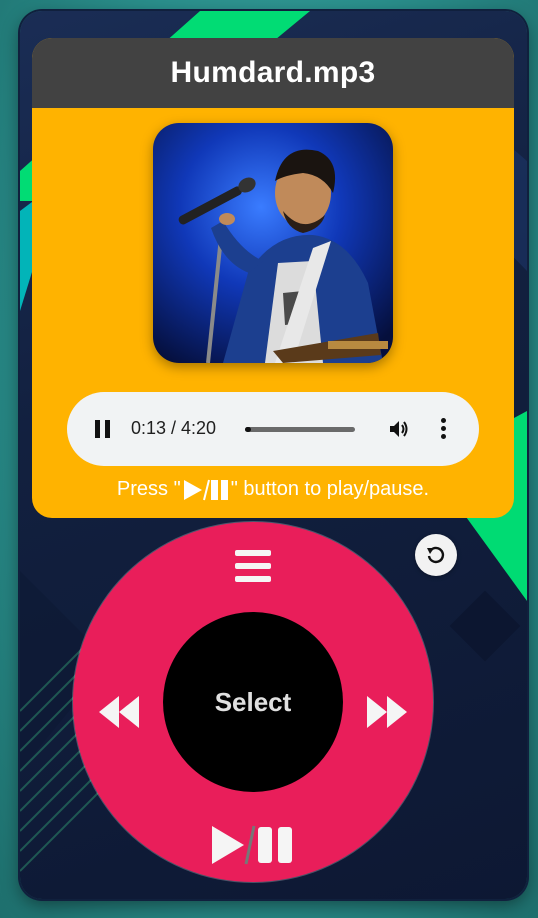 The image size is (538, 918). I want to click on rewind-icon, so click(119, 714).